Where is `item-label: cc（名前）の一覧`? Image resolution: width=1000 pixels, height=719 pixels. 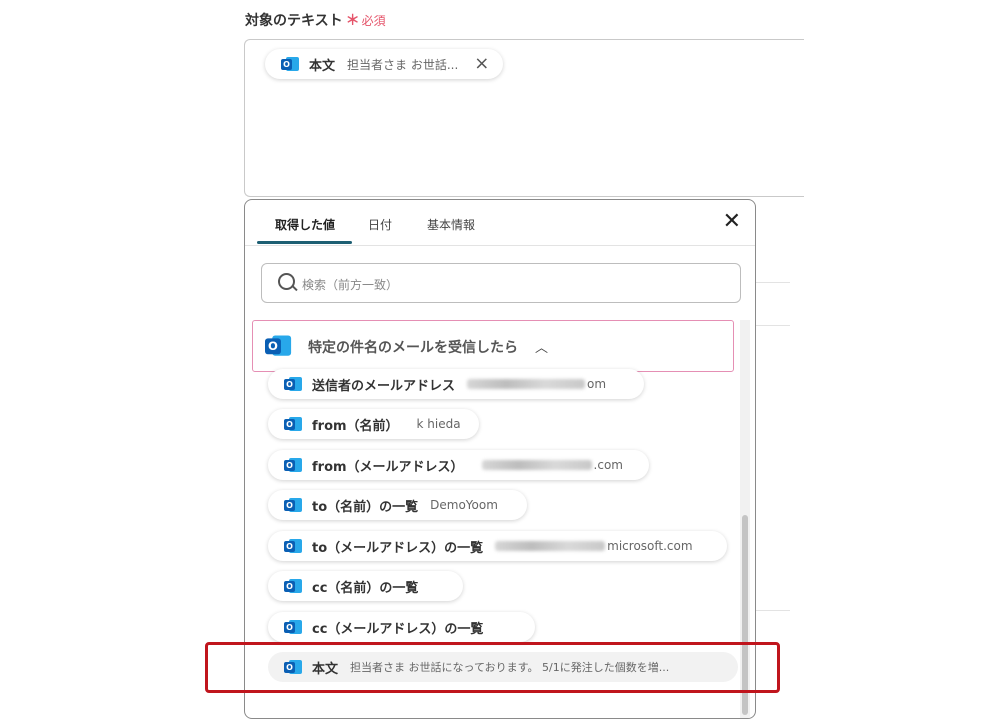
item-label: cc（名前）の一覧 is located at coordinates (365, 588).